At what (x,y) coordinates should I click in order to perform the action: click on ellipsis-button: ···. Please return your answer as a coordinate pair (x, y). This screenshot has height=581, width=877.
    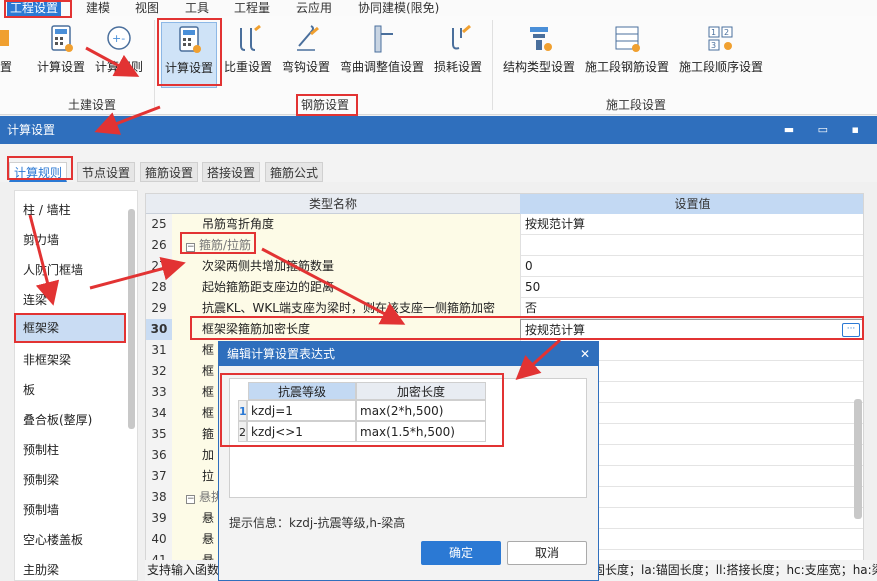
    Looking at the image, I should click on (851, 330).